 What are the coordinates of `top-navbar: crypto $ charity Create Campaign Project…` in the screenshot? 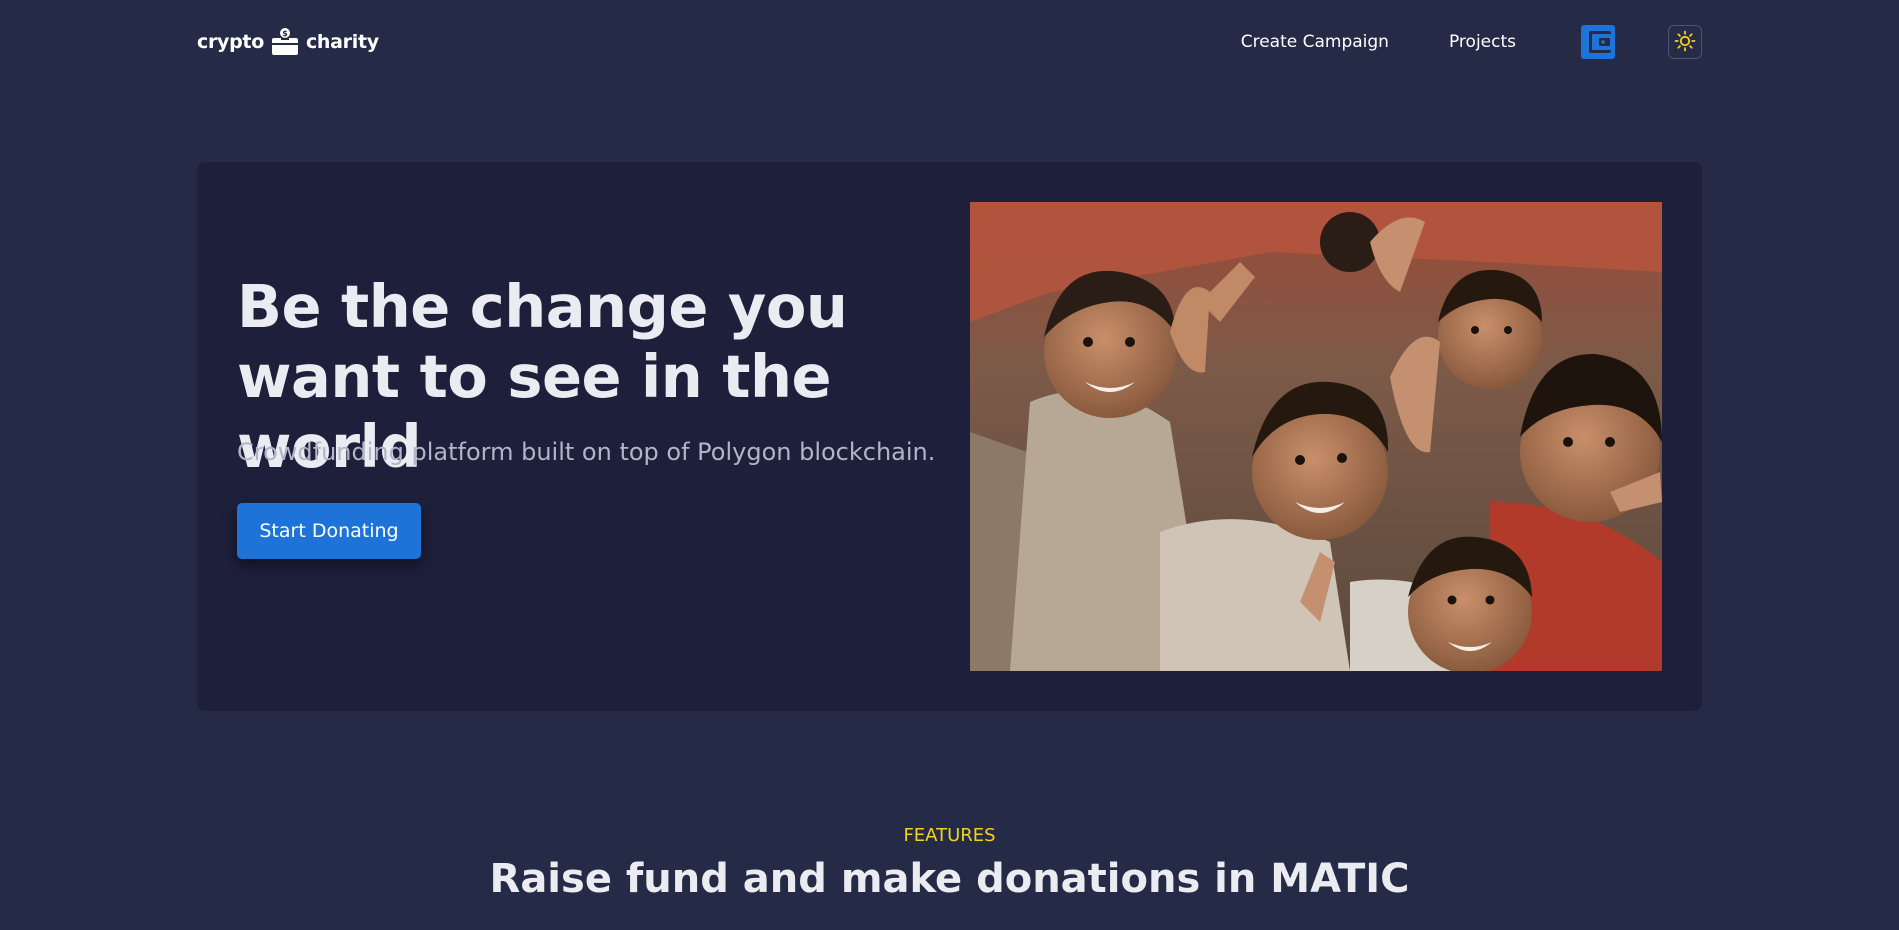 It's located at (949, 42).